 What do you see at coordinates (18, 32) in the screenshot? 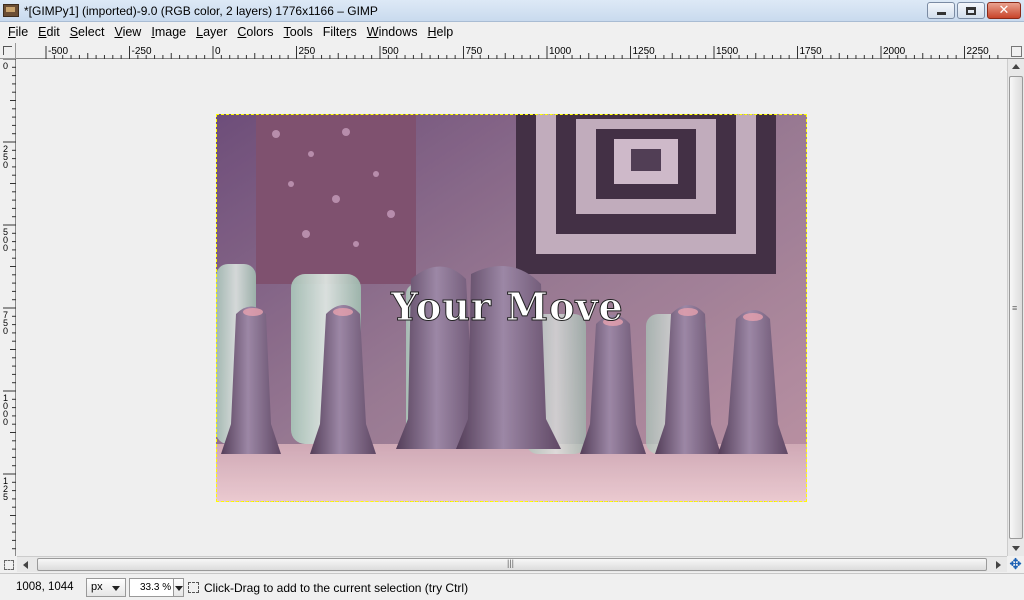
I see `menu-file: File` at bounding box center [18, 32].